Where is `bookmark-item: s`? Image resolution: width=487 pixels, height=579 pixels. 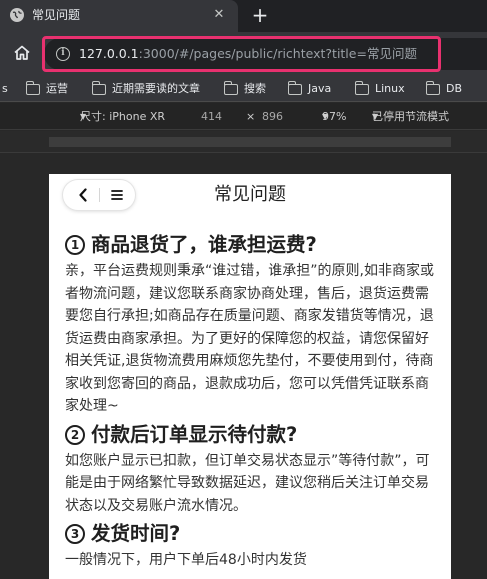 bookmark-item: s is located at coordinates (5, 89).